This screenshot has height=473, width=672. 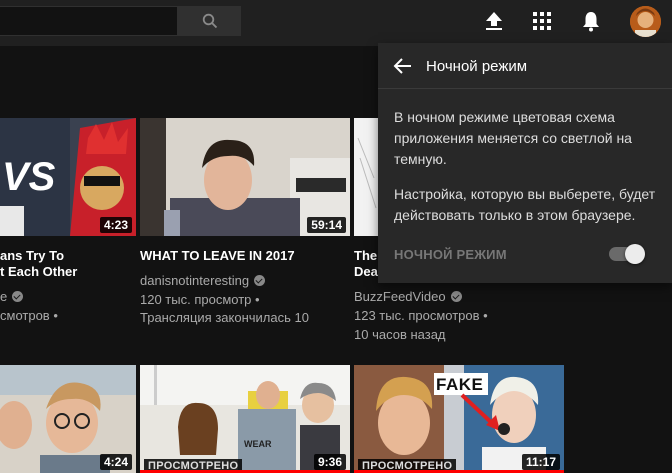 I want to click on video-title-line2: Dea, so click(x=366, y=272).